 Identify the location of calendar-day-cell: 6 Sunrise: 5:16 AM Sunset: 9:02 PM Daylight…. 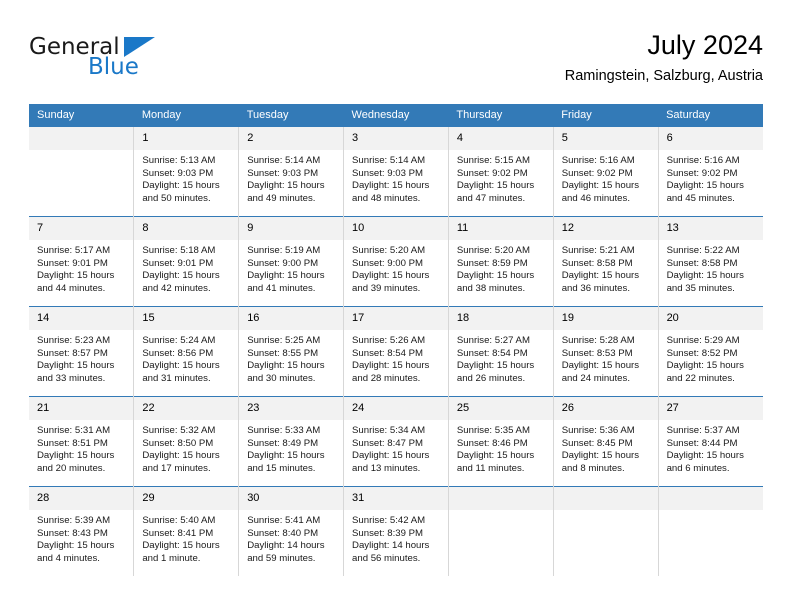
(710, 172).